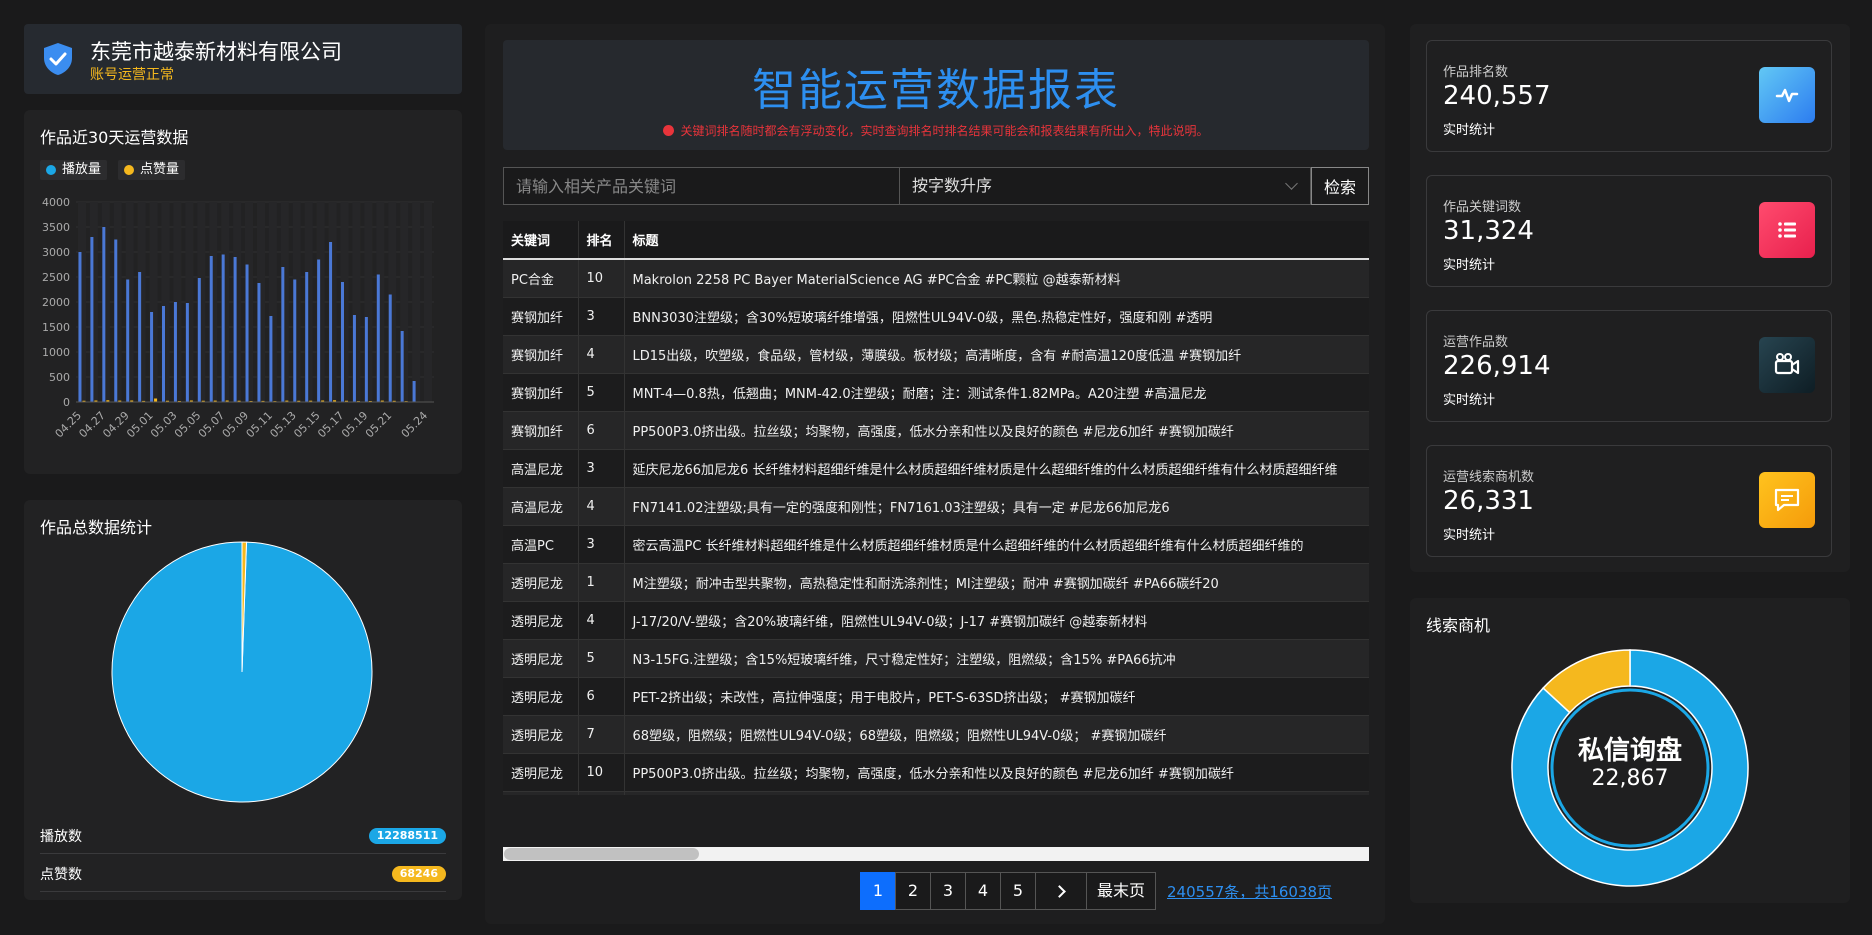 This screenshot has height=935, width=1872. What do you see at coordinates (1018, 891) in the screenshot?
I see `page-5: 5` at bounding box center [1018, 891].